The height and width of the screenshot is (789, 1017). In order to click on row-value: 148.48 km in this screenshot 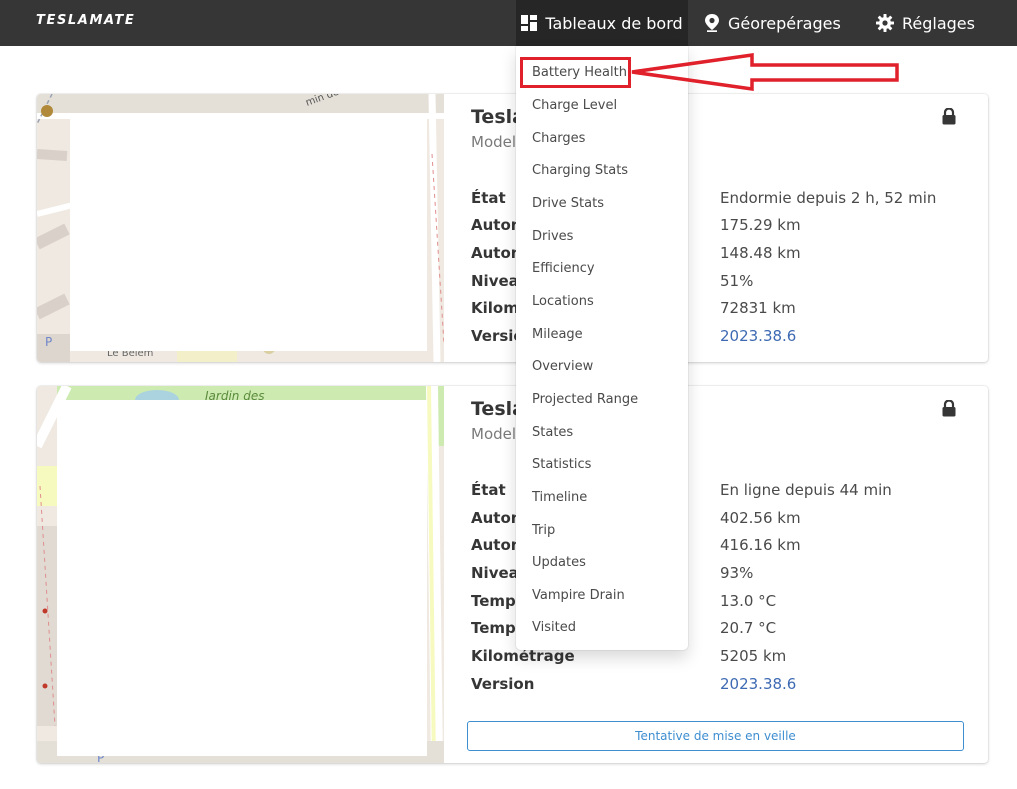, I will do `click(760, 253)`.